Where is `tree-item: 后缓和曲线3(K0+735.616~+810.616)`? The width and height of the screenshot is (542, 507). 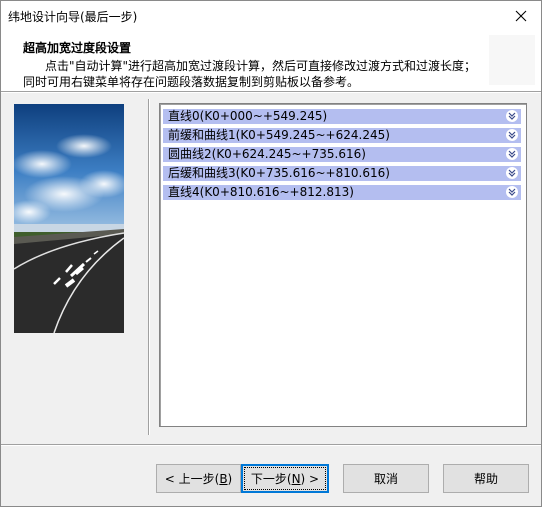 tree-item: 后缓和曲线3(K0+735.616~+810.616) is located at coordinates (342, 173).